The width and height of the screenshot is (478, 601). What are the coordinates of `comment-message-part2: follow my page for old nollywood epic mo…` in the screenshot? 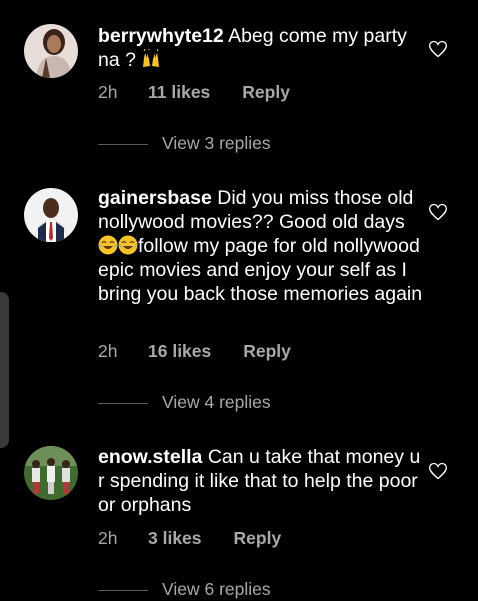 It's located at (260, 270).